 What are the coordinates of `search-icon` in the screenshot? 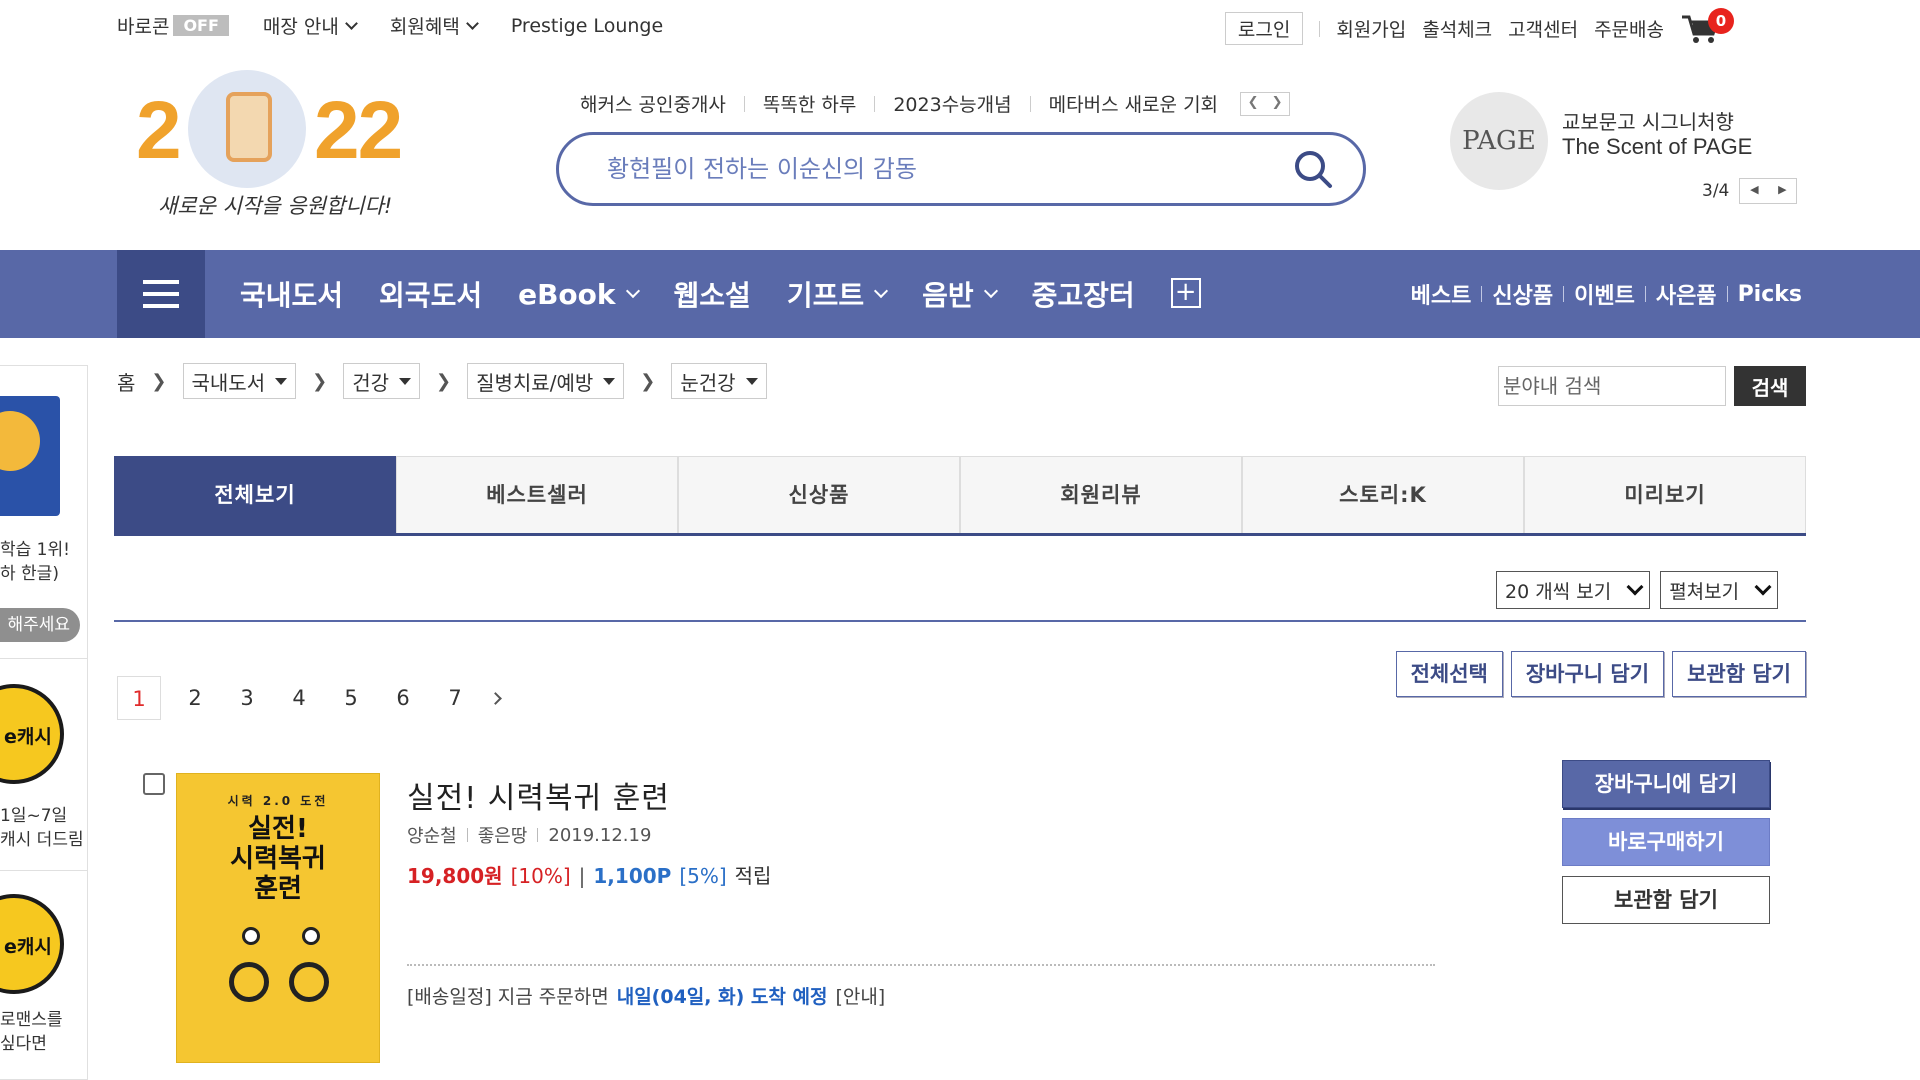 It's located at (1313, 169).